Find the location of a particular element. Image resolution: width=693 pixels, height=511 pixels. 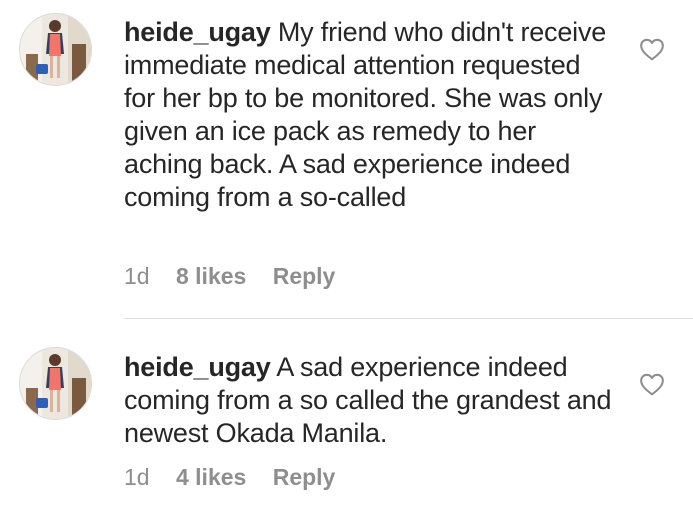

comment-meta: 1d 8 likes Reply is located at coordinates (229, 276).